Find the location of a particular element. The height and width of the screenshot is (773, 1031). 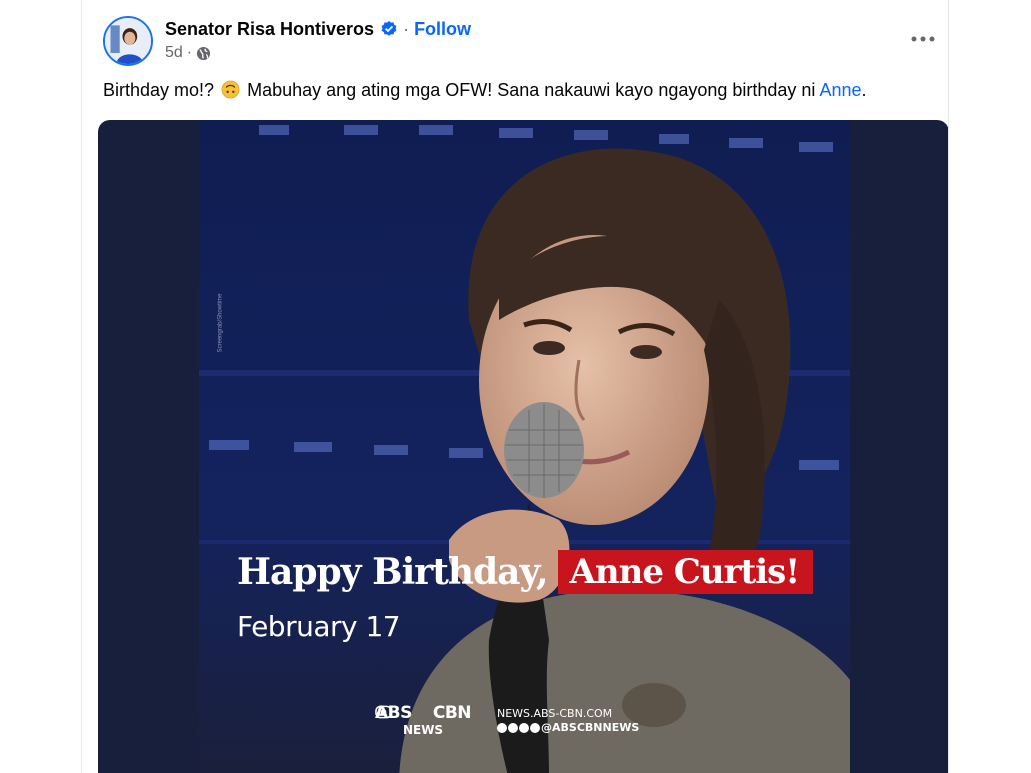

more-horizontal-icon is located at coordinates (923, 39).